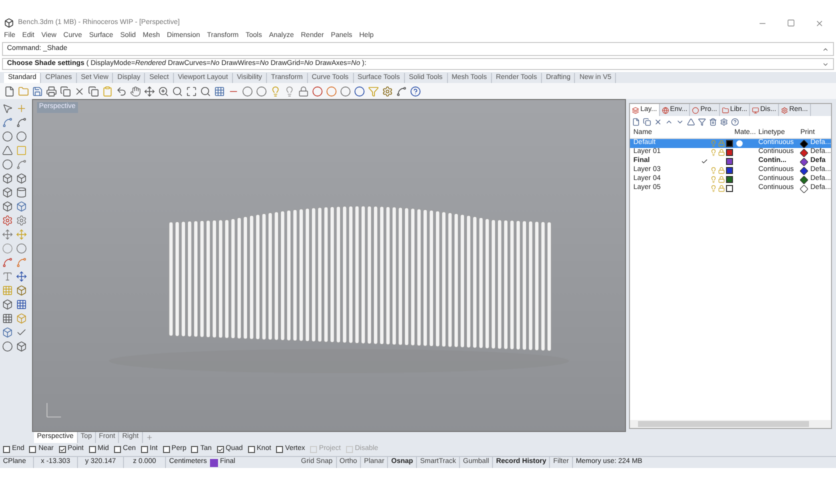 This screenshot has height=484, width=836. Describe the element at coordinates (702, 122) in the screenshot. I see `filter-icon` at that location.